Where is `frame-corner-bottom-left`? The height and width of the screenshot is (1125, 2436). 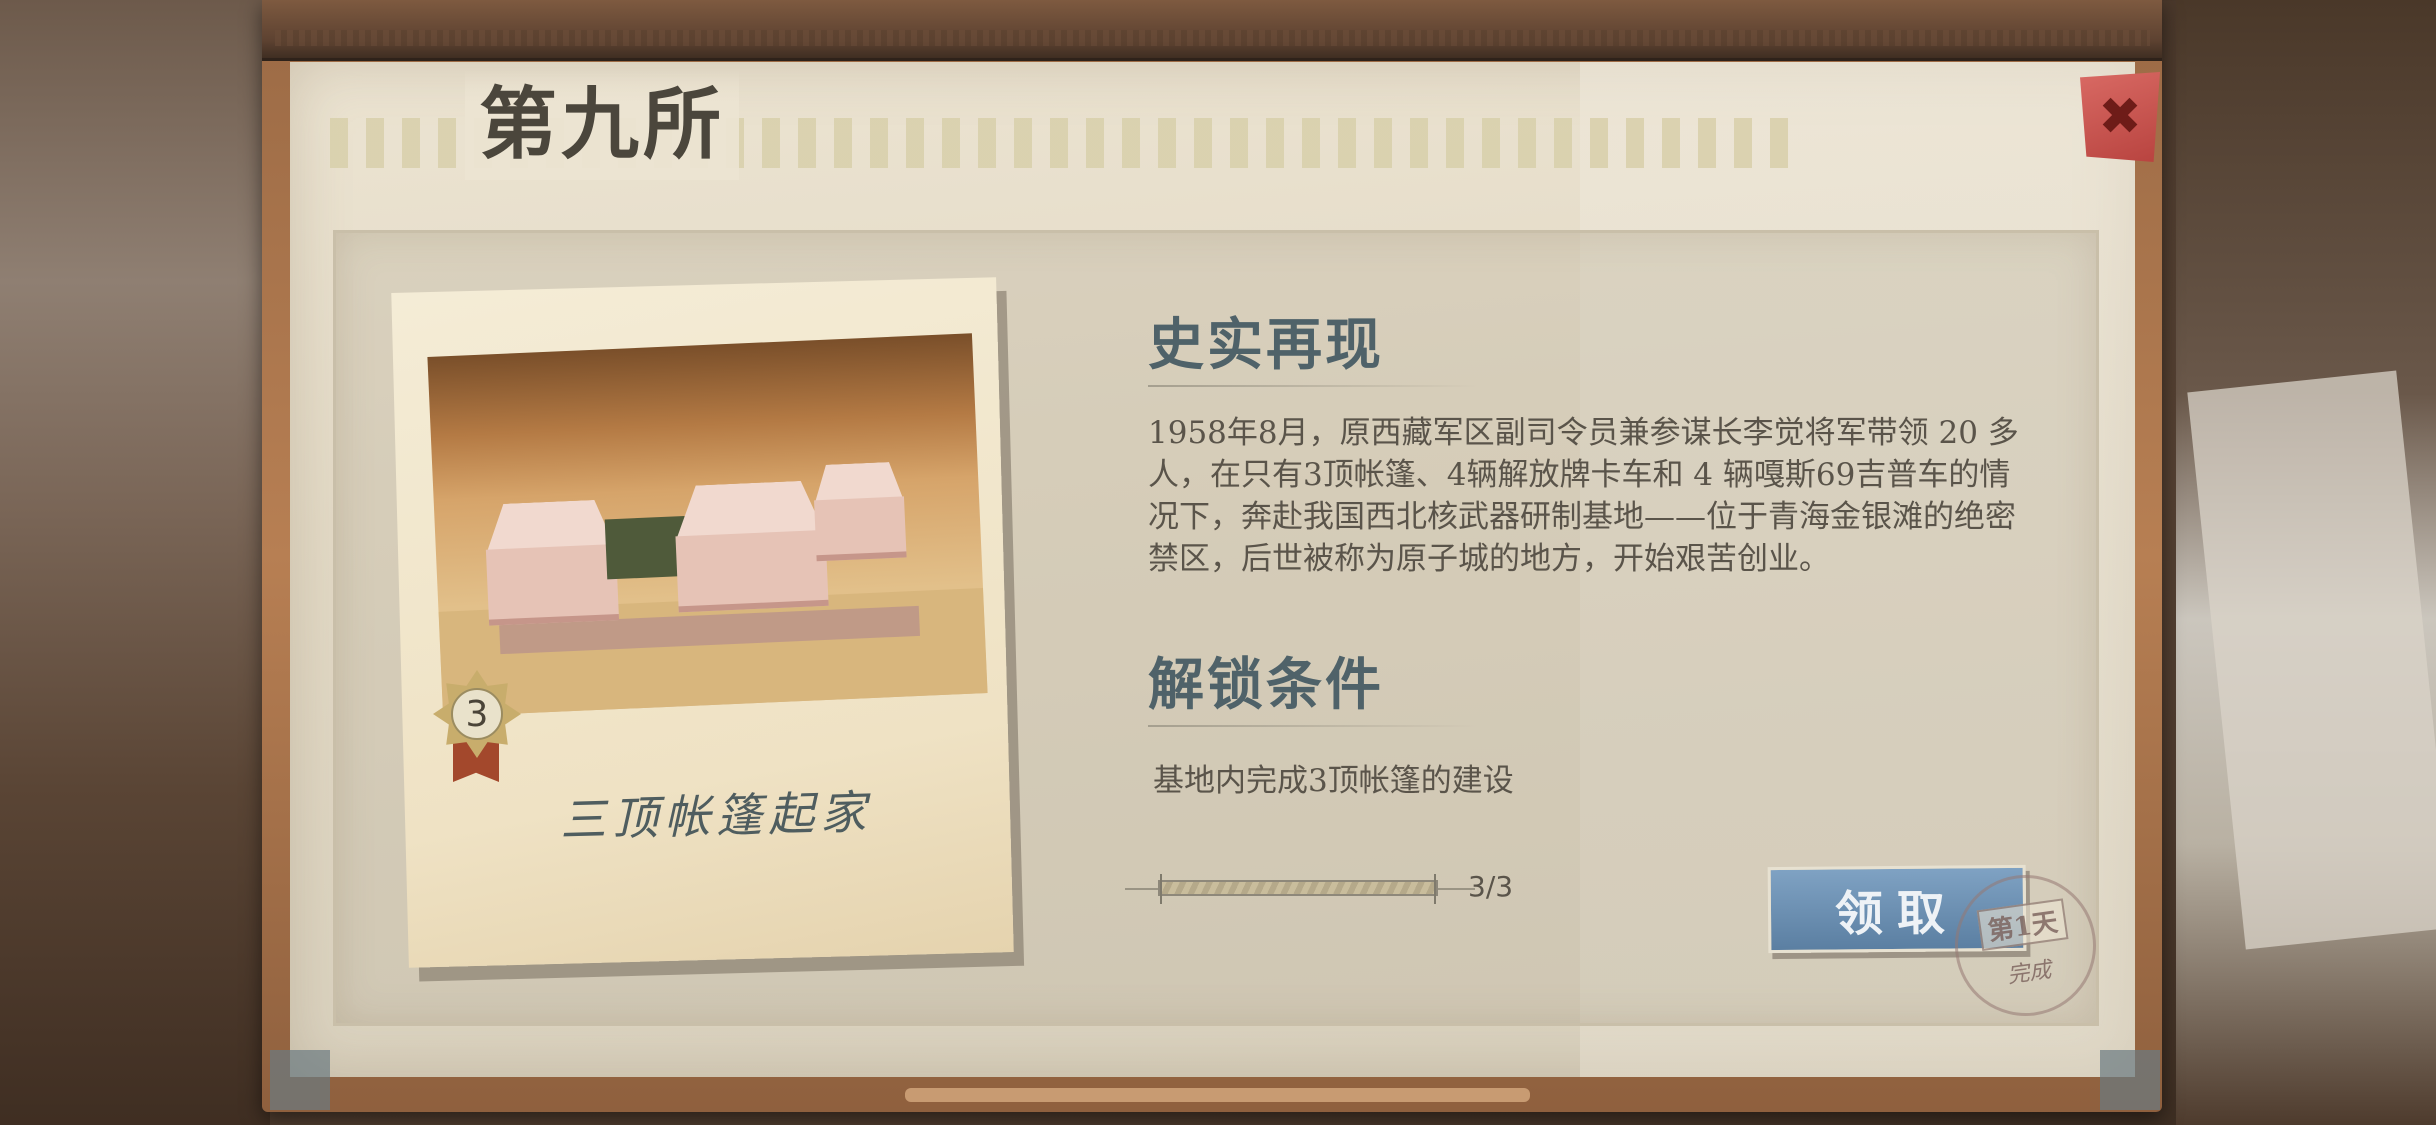 frame-corner-bottom-left is located at coordinates (300, 1080).